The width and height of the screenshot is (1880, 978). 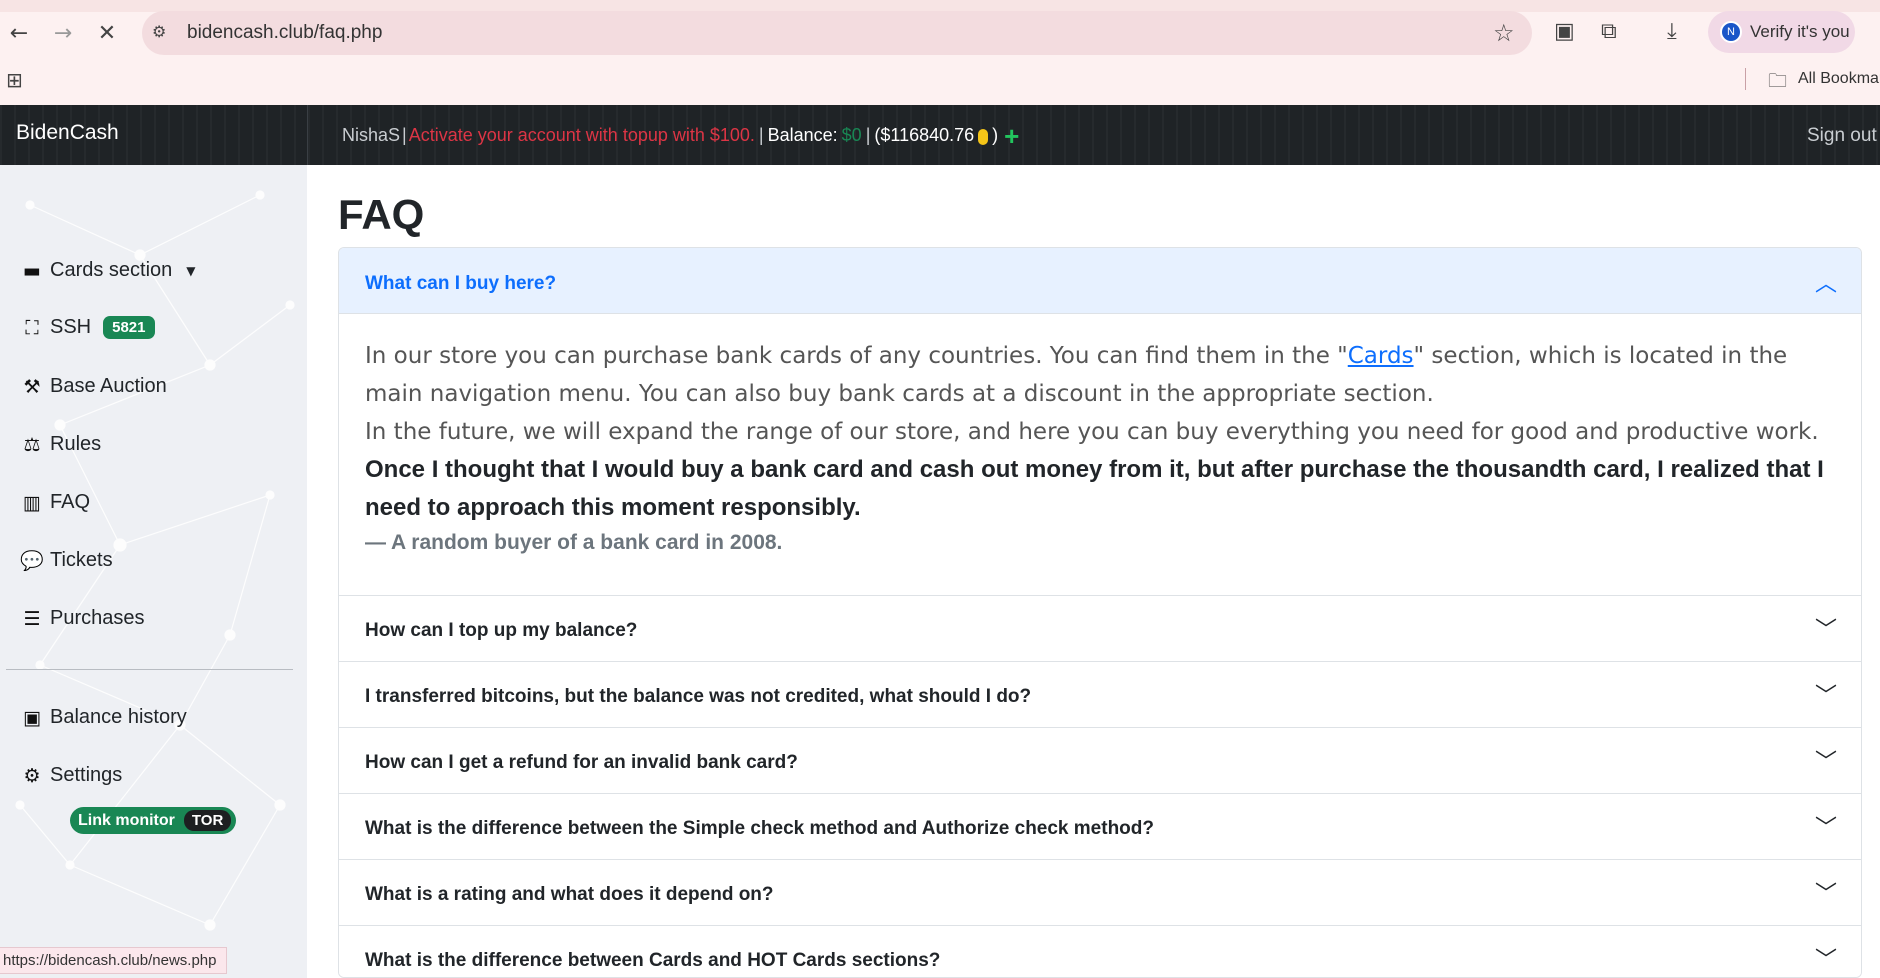 What do you see at coordinates (381, 214) in the screenshot?
I see `page-title: FAQ` at bounding box center [381, 214].